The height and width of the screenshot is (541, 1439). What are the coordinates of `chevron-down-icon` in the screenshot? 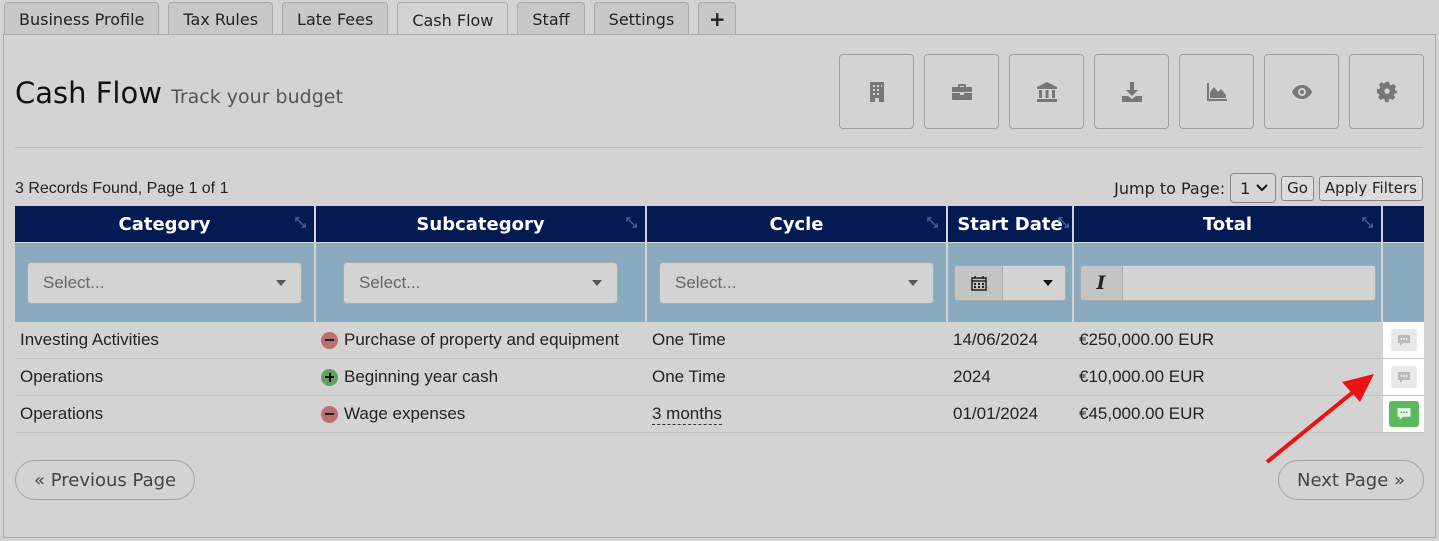 It's located at (1262, 188).